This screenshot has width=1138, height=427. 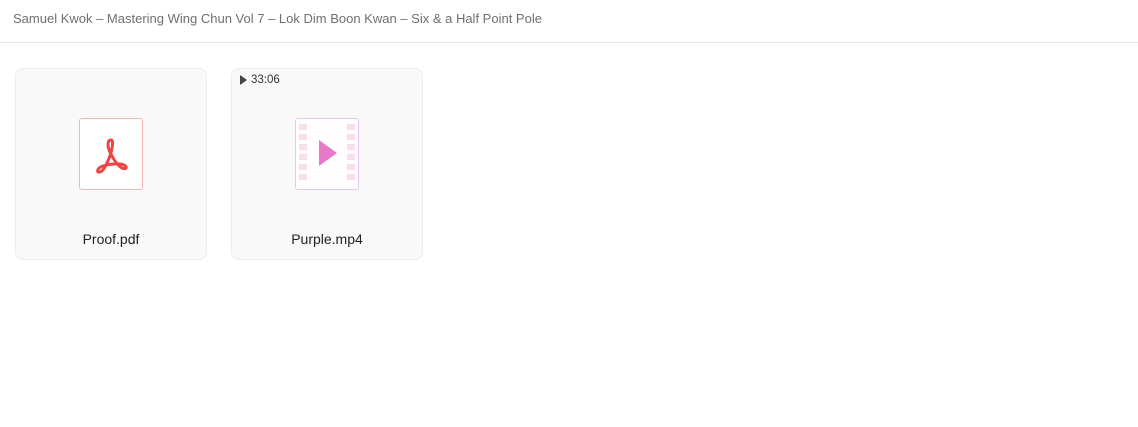 What do you see at coordinates (111, 154) in the screenshot?
I see `pdf-icon` at bounding box center [111, 154].